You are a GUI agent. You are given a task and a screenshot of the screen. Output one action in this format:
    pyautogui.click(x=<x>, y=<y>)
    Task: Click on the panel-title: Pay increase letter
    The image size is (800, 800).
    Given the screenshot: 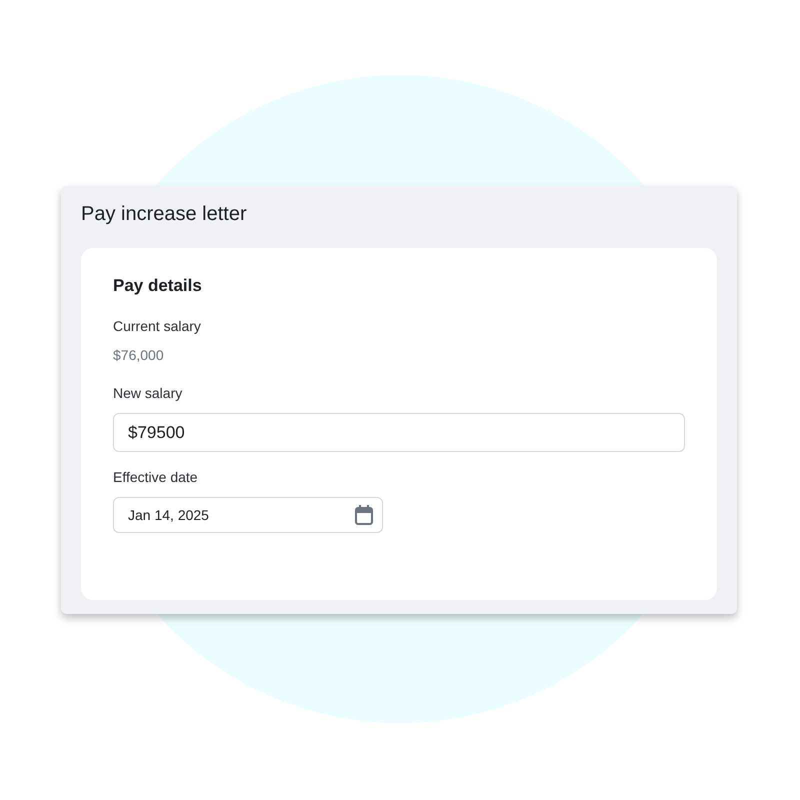 What is the action you would take?
    pyautogui.click(x=164, y=214)
    